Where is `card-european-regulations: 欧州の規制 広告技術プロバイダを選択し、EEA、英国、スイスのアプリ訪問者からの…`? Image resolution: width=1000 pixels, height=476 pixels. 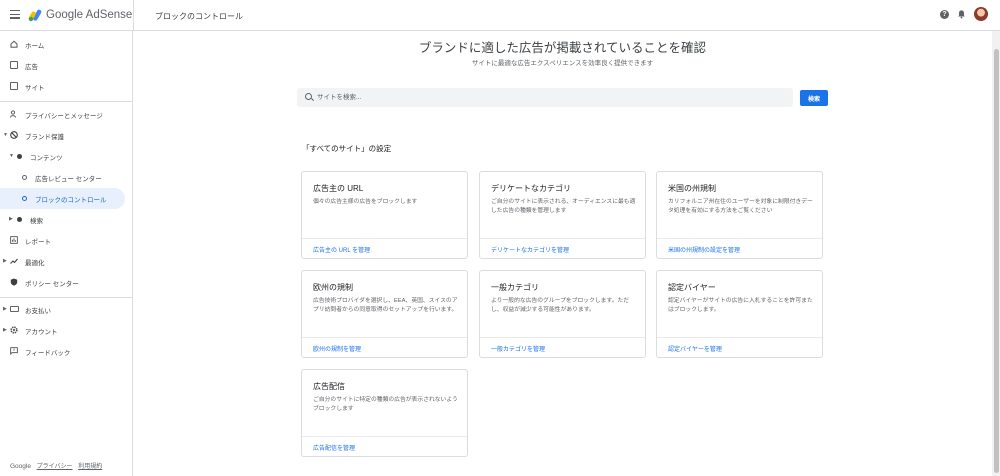 card-european-regulations: 欧州の規制 広告技術プロバイダを選択し、EEA、英国、スイスのアプリ訪問者からの… is located at coordinates (384, 314).